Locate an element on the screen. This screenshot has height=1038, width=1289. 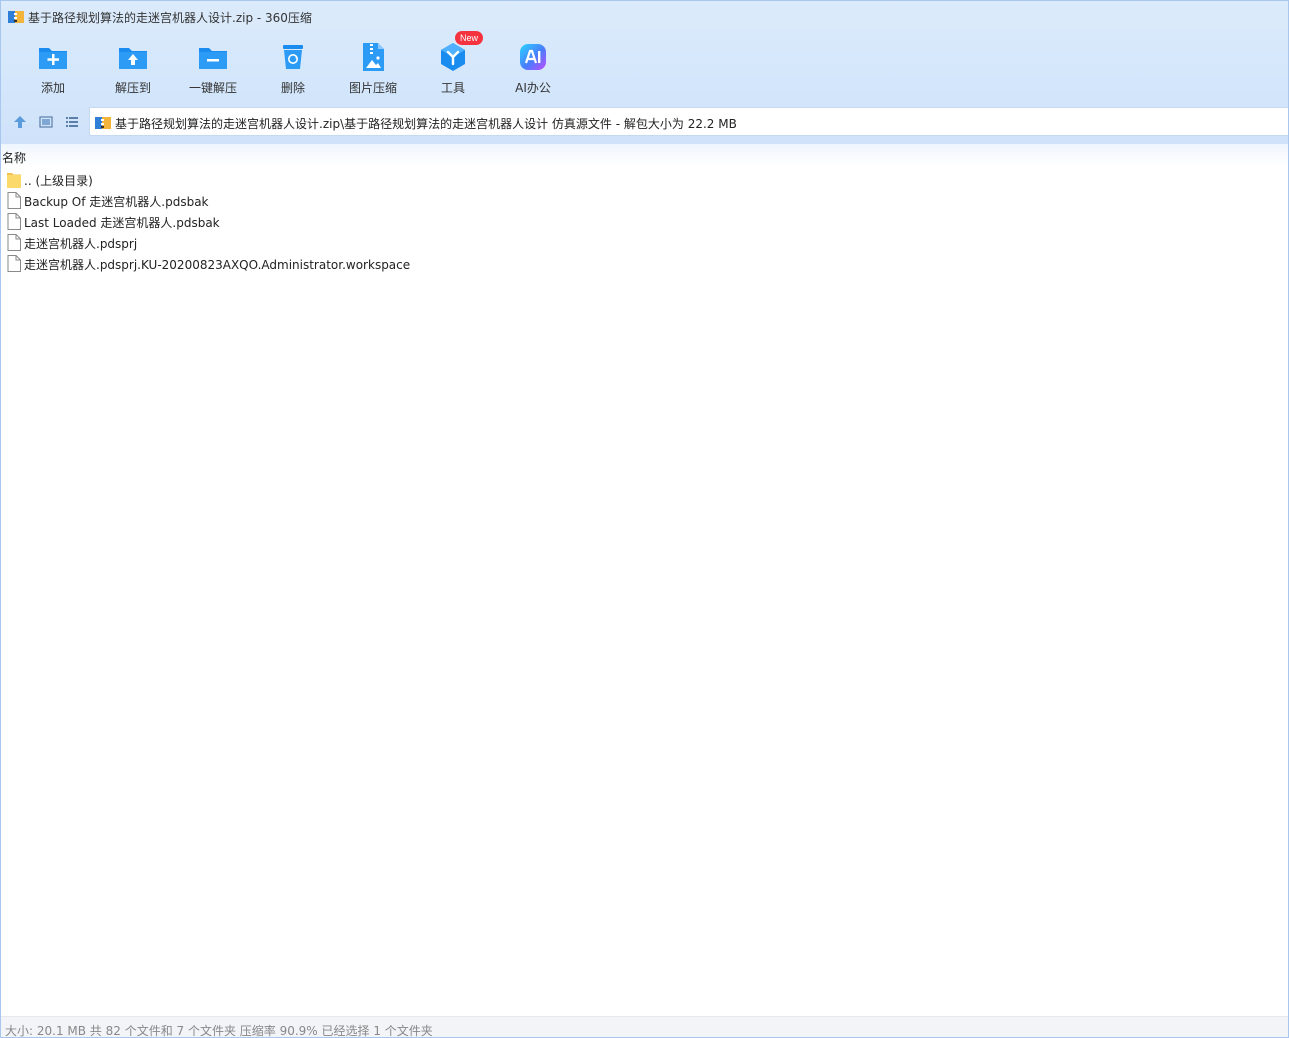
list-item-parent-folder: .. (上级目录) is located at coordinates (644, 179).